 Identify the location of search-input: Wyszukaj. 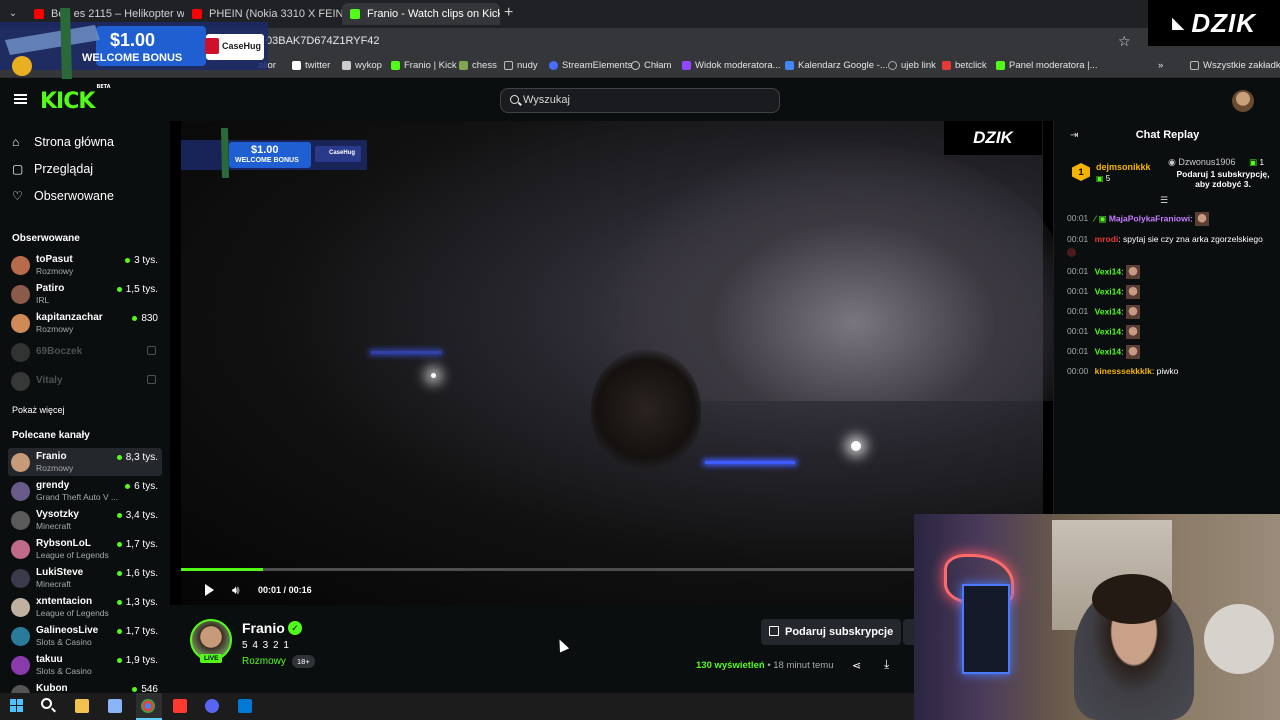
(640, 100).